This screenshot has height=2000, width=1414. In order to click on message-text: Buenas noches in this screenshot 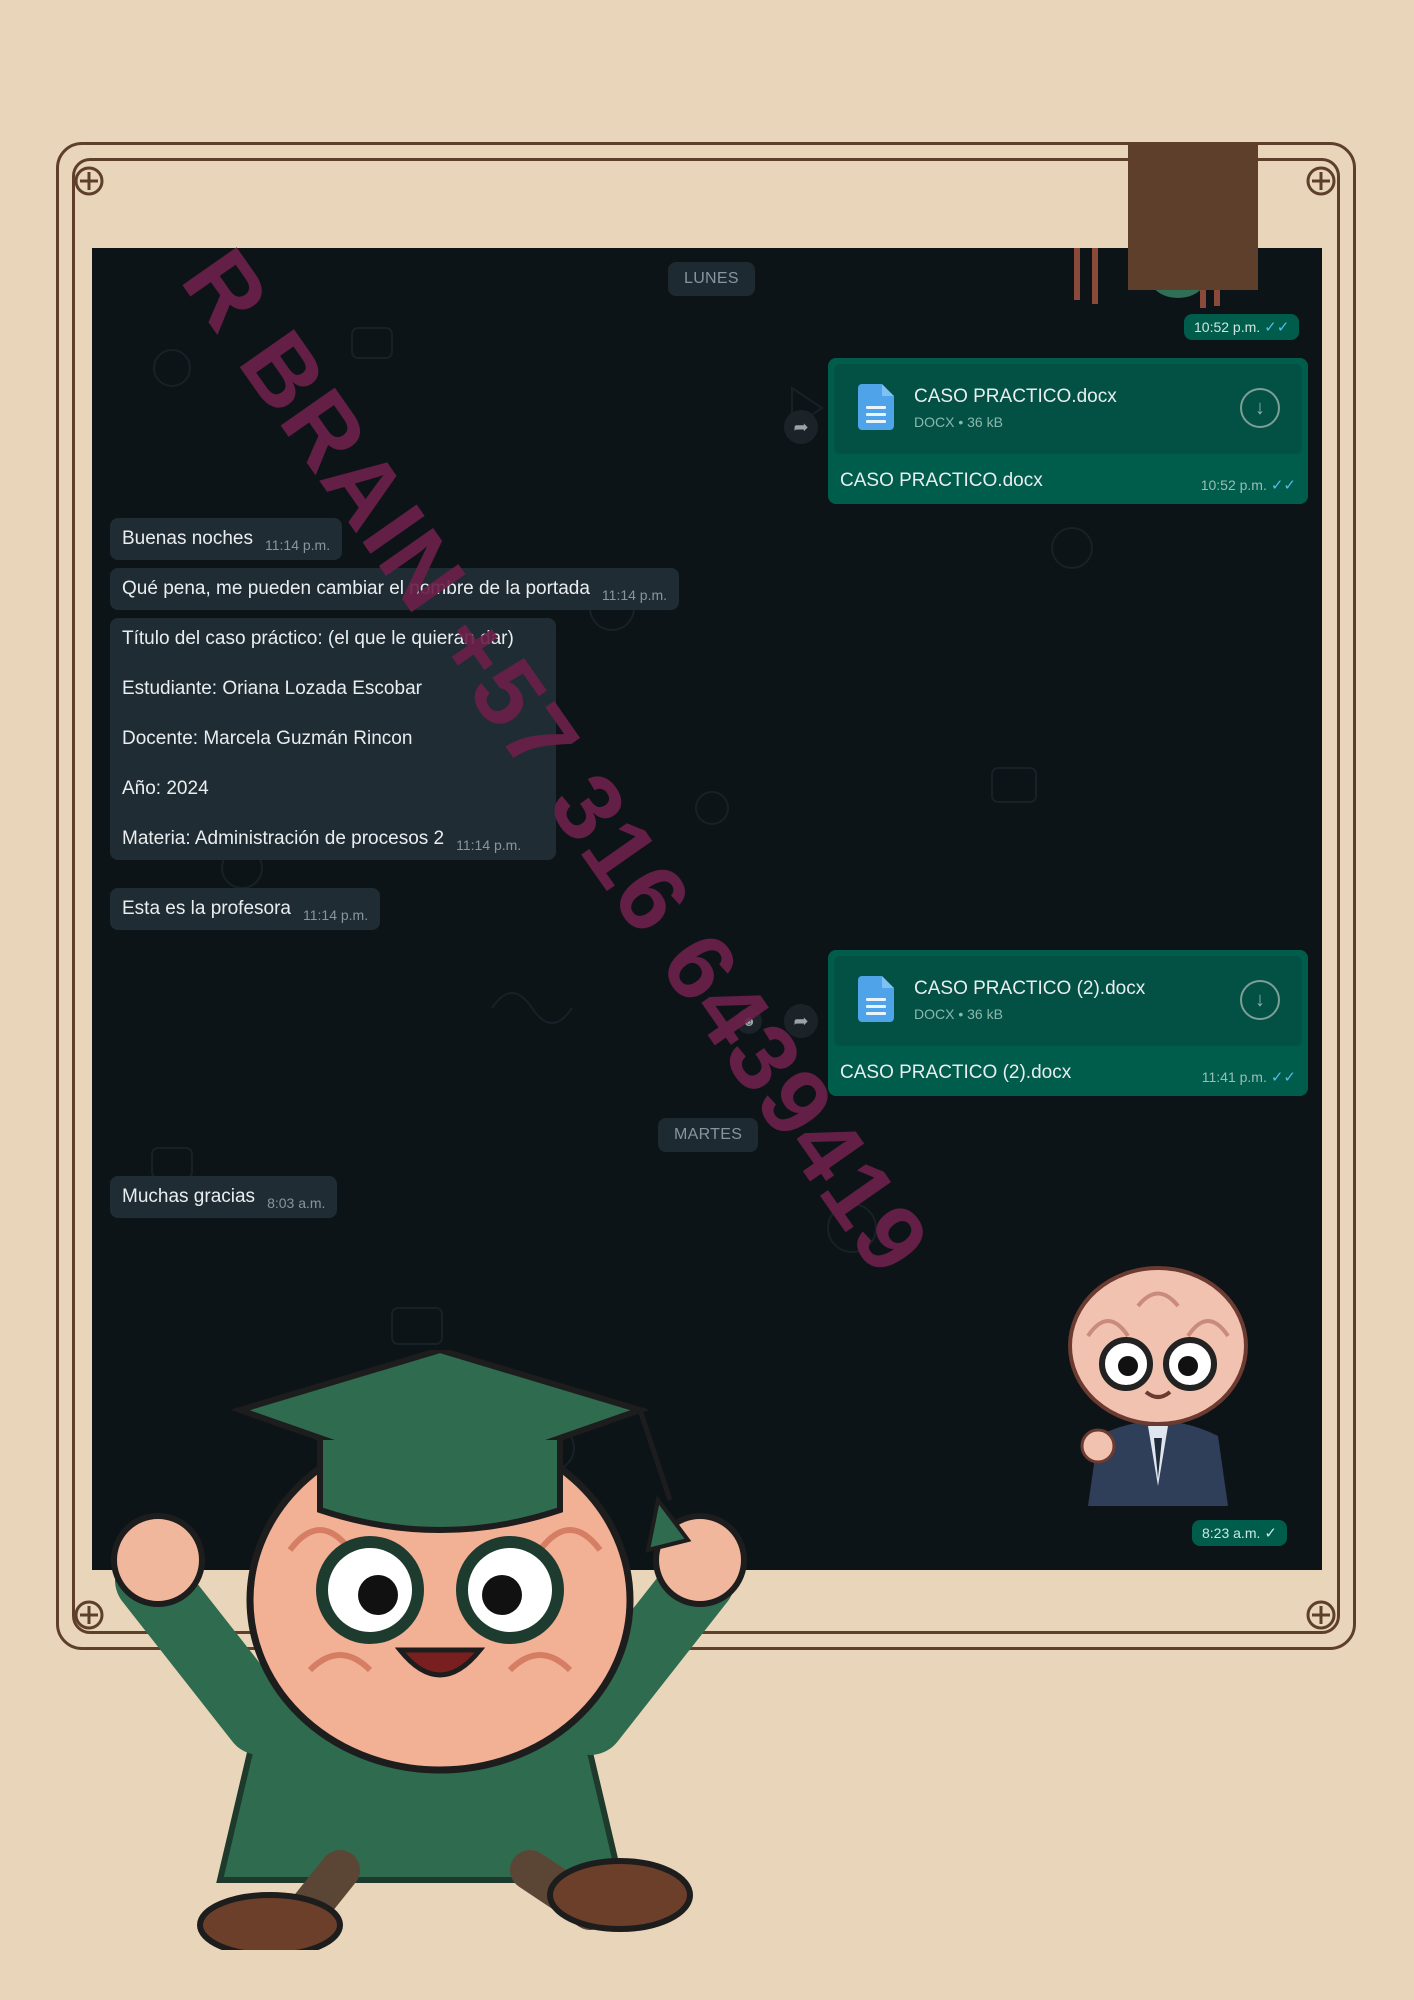, I will do `click(187, 538)`.